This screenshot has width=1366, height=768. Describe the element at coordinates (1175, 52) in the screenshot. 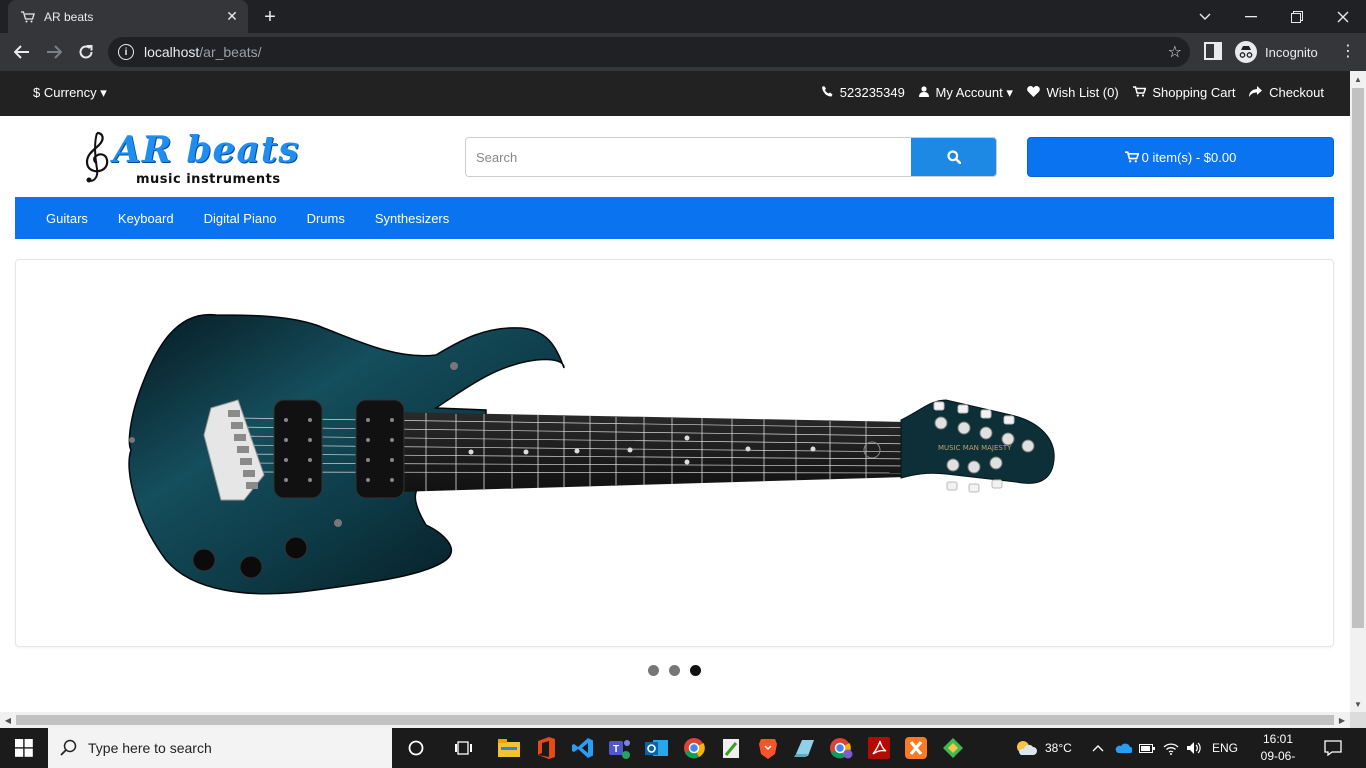

I see `bookmark-star-icon: ☆` at that location.